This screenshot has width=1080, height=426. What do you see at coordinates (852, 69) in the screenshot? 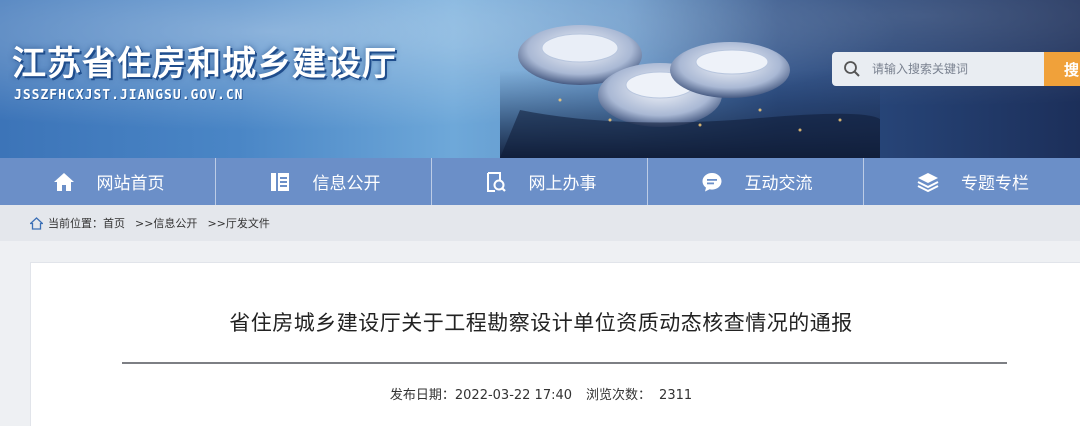
I see `search-icon` at bounding box center [852, 69].